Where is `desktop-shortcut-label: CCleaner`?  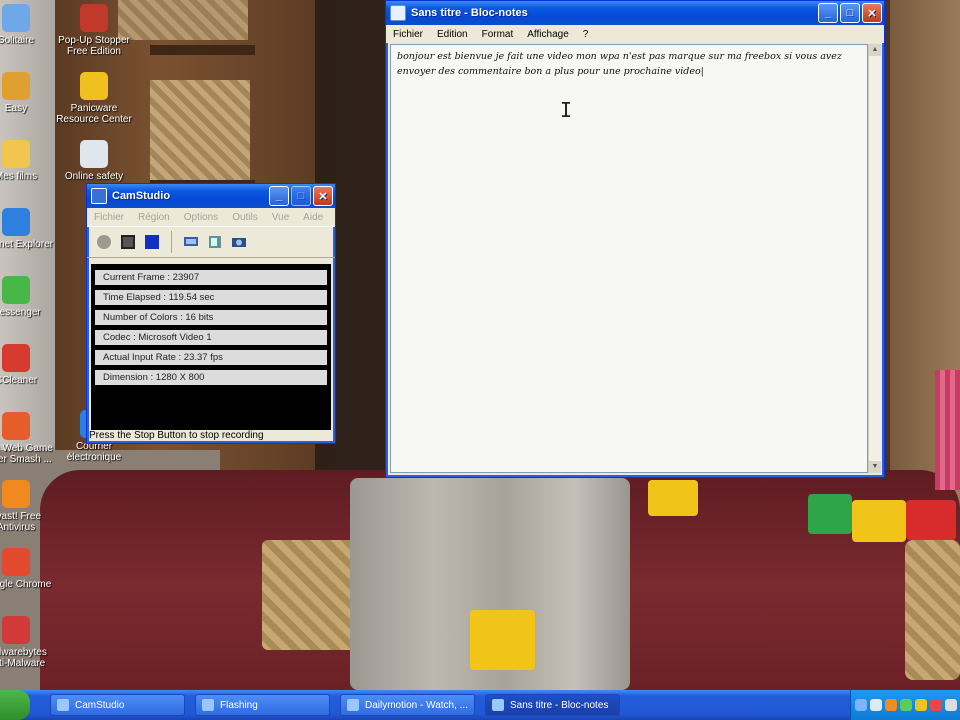 desktop-shortcut-label: CCleaner is located at coordinates (19, 380).